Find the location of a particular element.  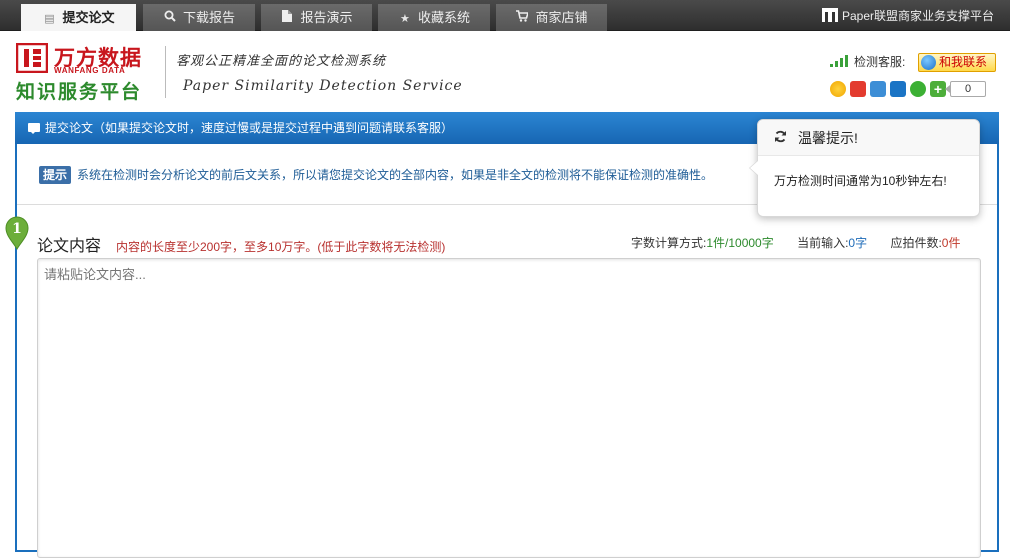

tab-submit-paper: ▤ 提交论文 is located at coordinates (78, 17).